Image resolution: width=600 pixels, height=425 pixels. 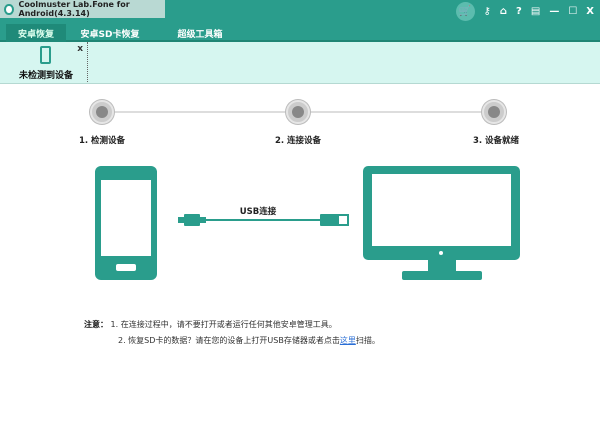 What do you see at coordinates (519, 11) in the screenshot?
I see `help-icon: ?` at bounding box center [519, 11].